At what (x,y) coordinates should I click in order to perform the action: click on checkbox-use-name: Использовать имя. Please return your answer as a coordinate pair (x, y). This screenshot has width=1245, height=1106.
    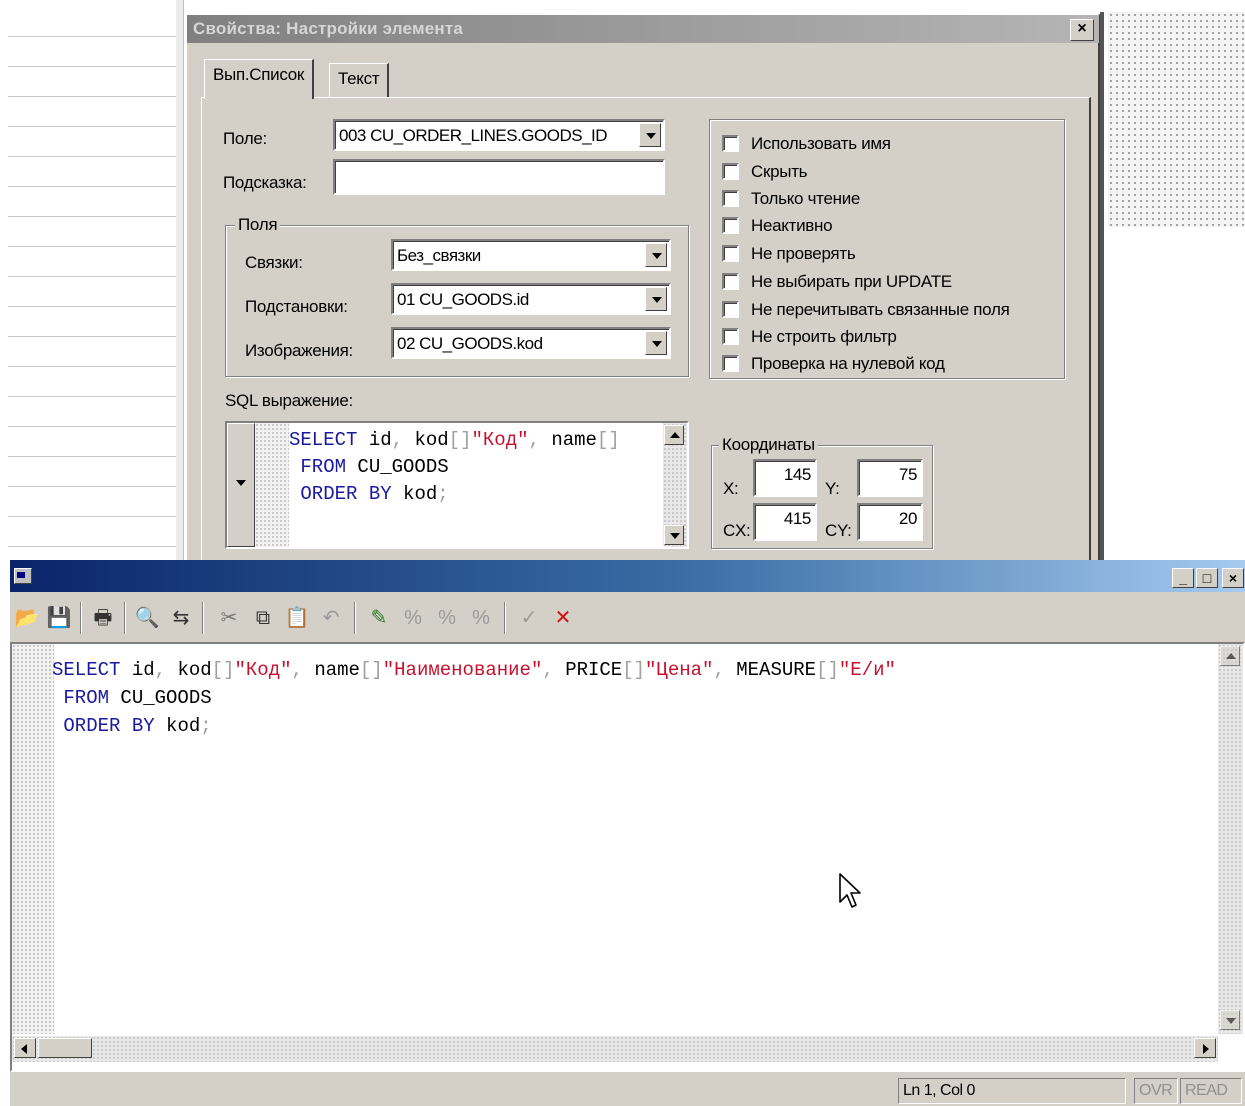
    Looking at the image, I should click on (806, 146).